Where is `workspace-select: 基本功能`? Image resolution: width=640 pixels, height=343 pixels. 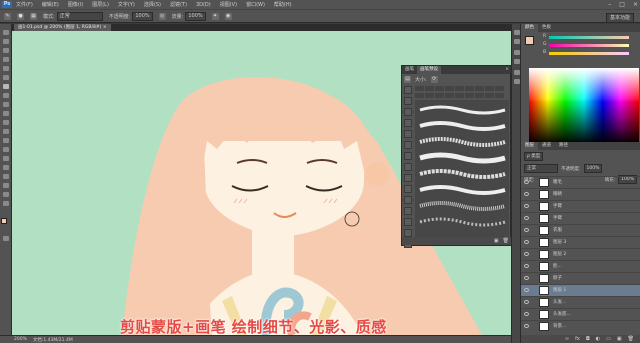 workspace-select: 基本功能 is located at coordinates (619, 18).